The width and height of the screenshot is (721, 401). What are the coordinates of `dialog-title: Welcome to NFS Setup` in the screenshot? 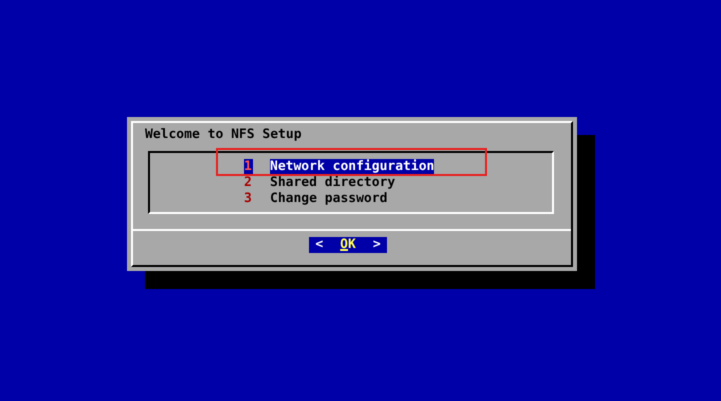 It's located at (223, 135).